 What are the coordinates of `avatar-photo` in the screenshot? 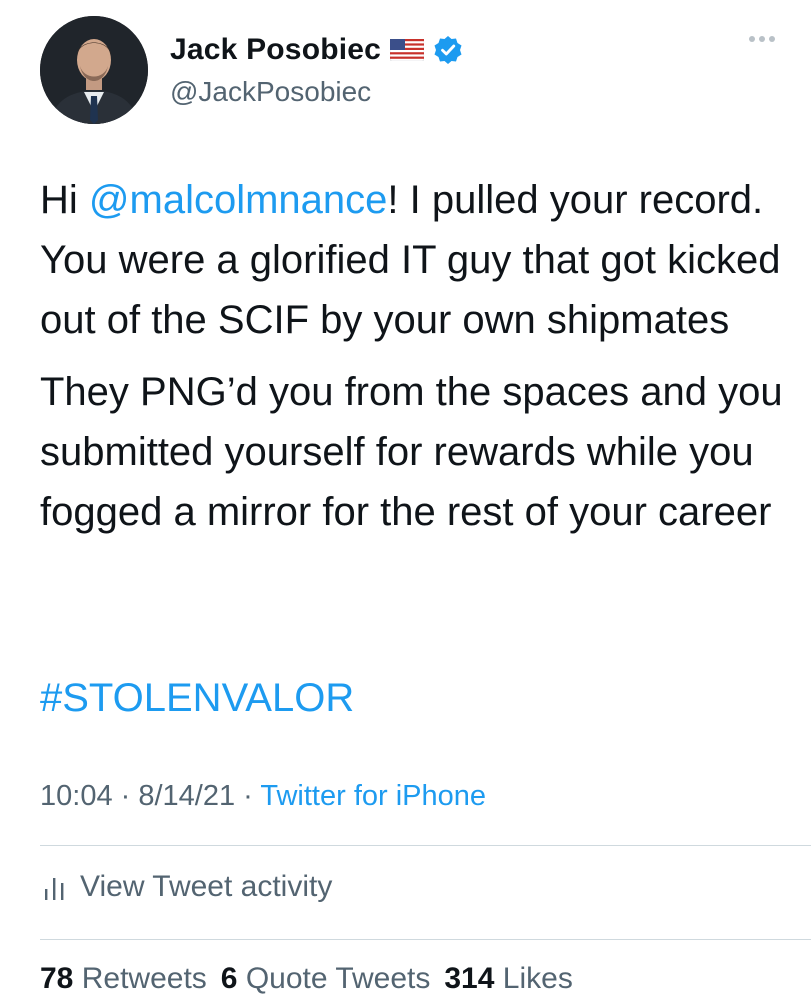 It's located at (94, 70).